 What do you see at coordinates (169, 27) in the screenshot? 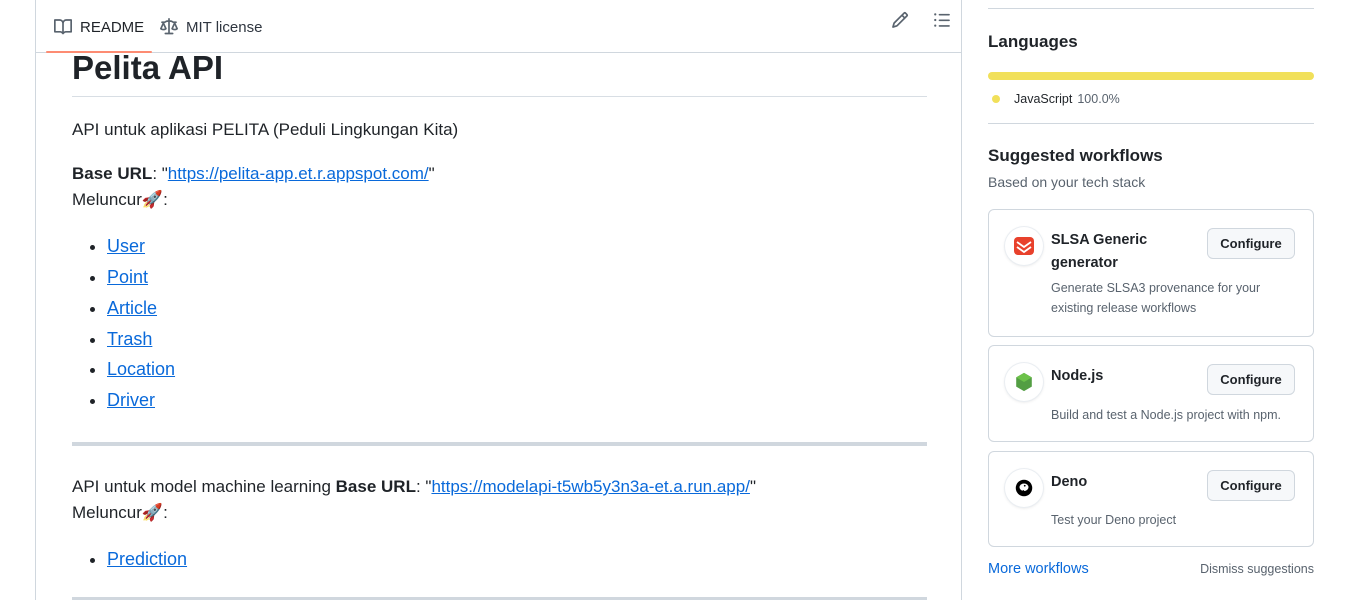
I see `scale-icon` at bounding box center [169, 27].